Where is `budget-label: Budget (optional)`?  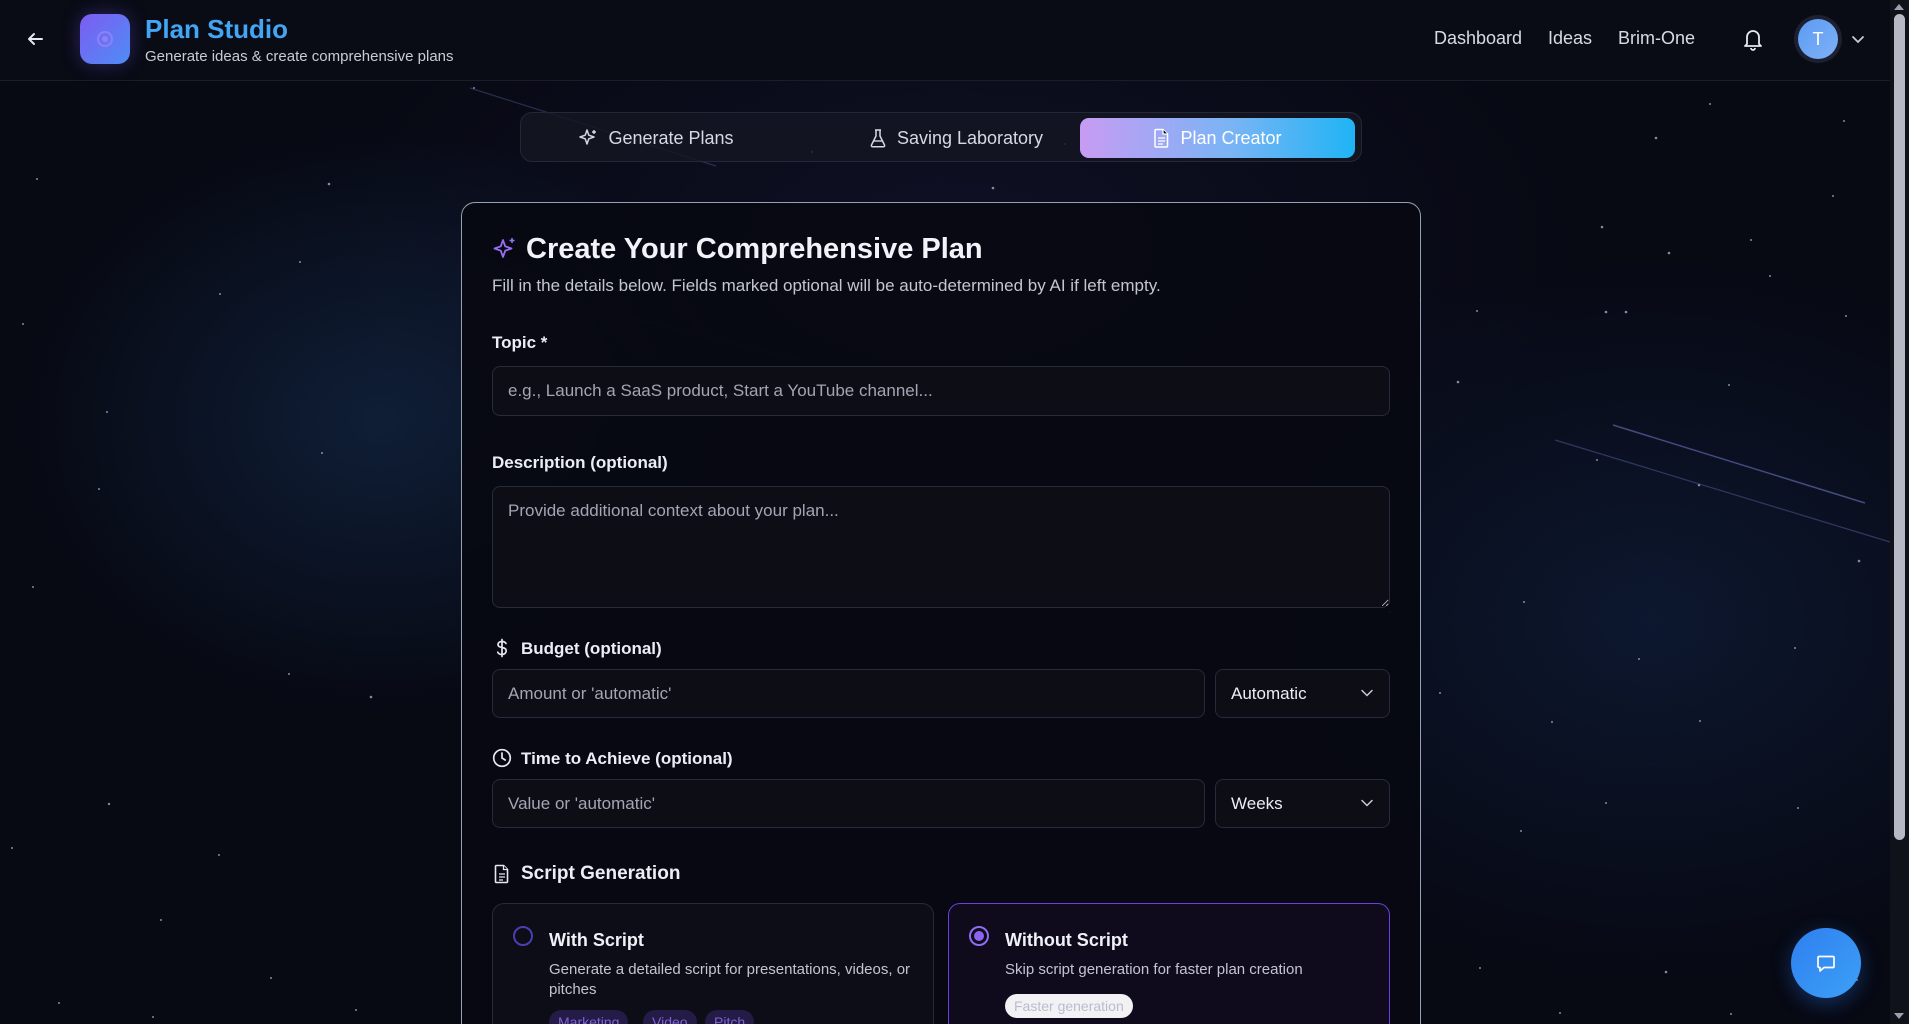 budget-label: Budget (optional) is located at coordinates (591, 648).